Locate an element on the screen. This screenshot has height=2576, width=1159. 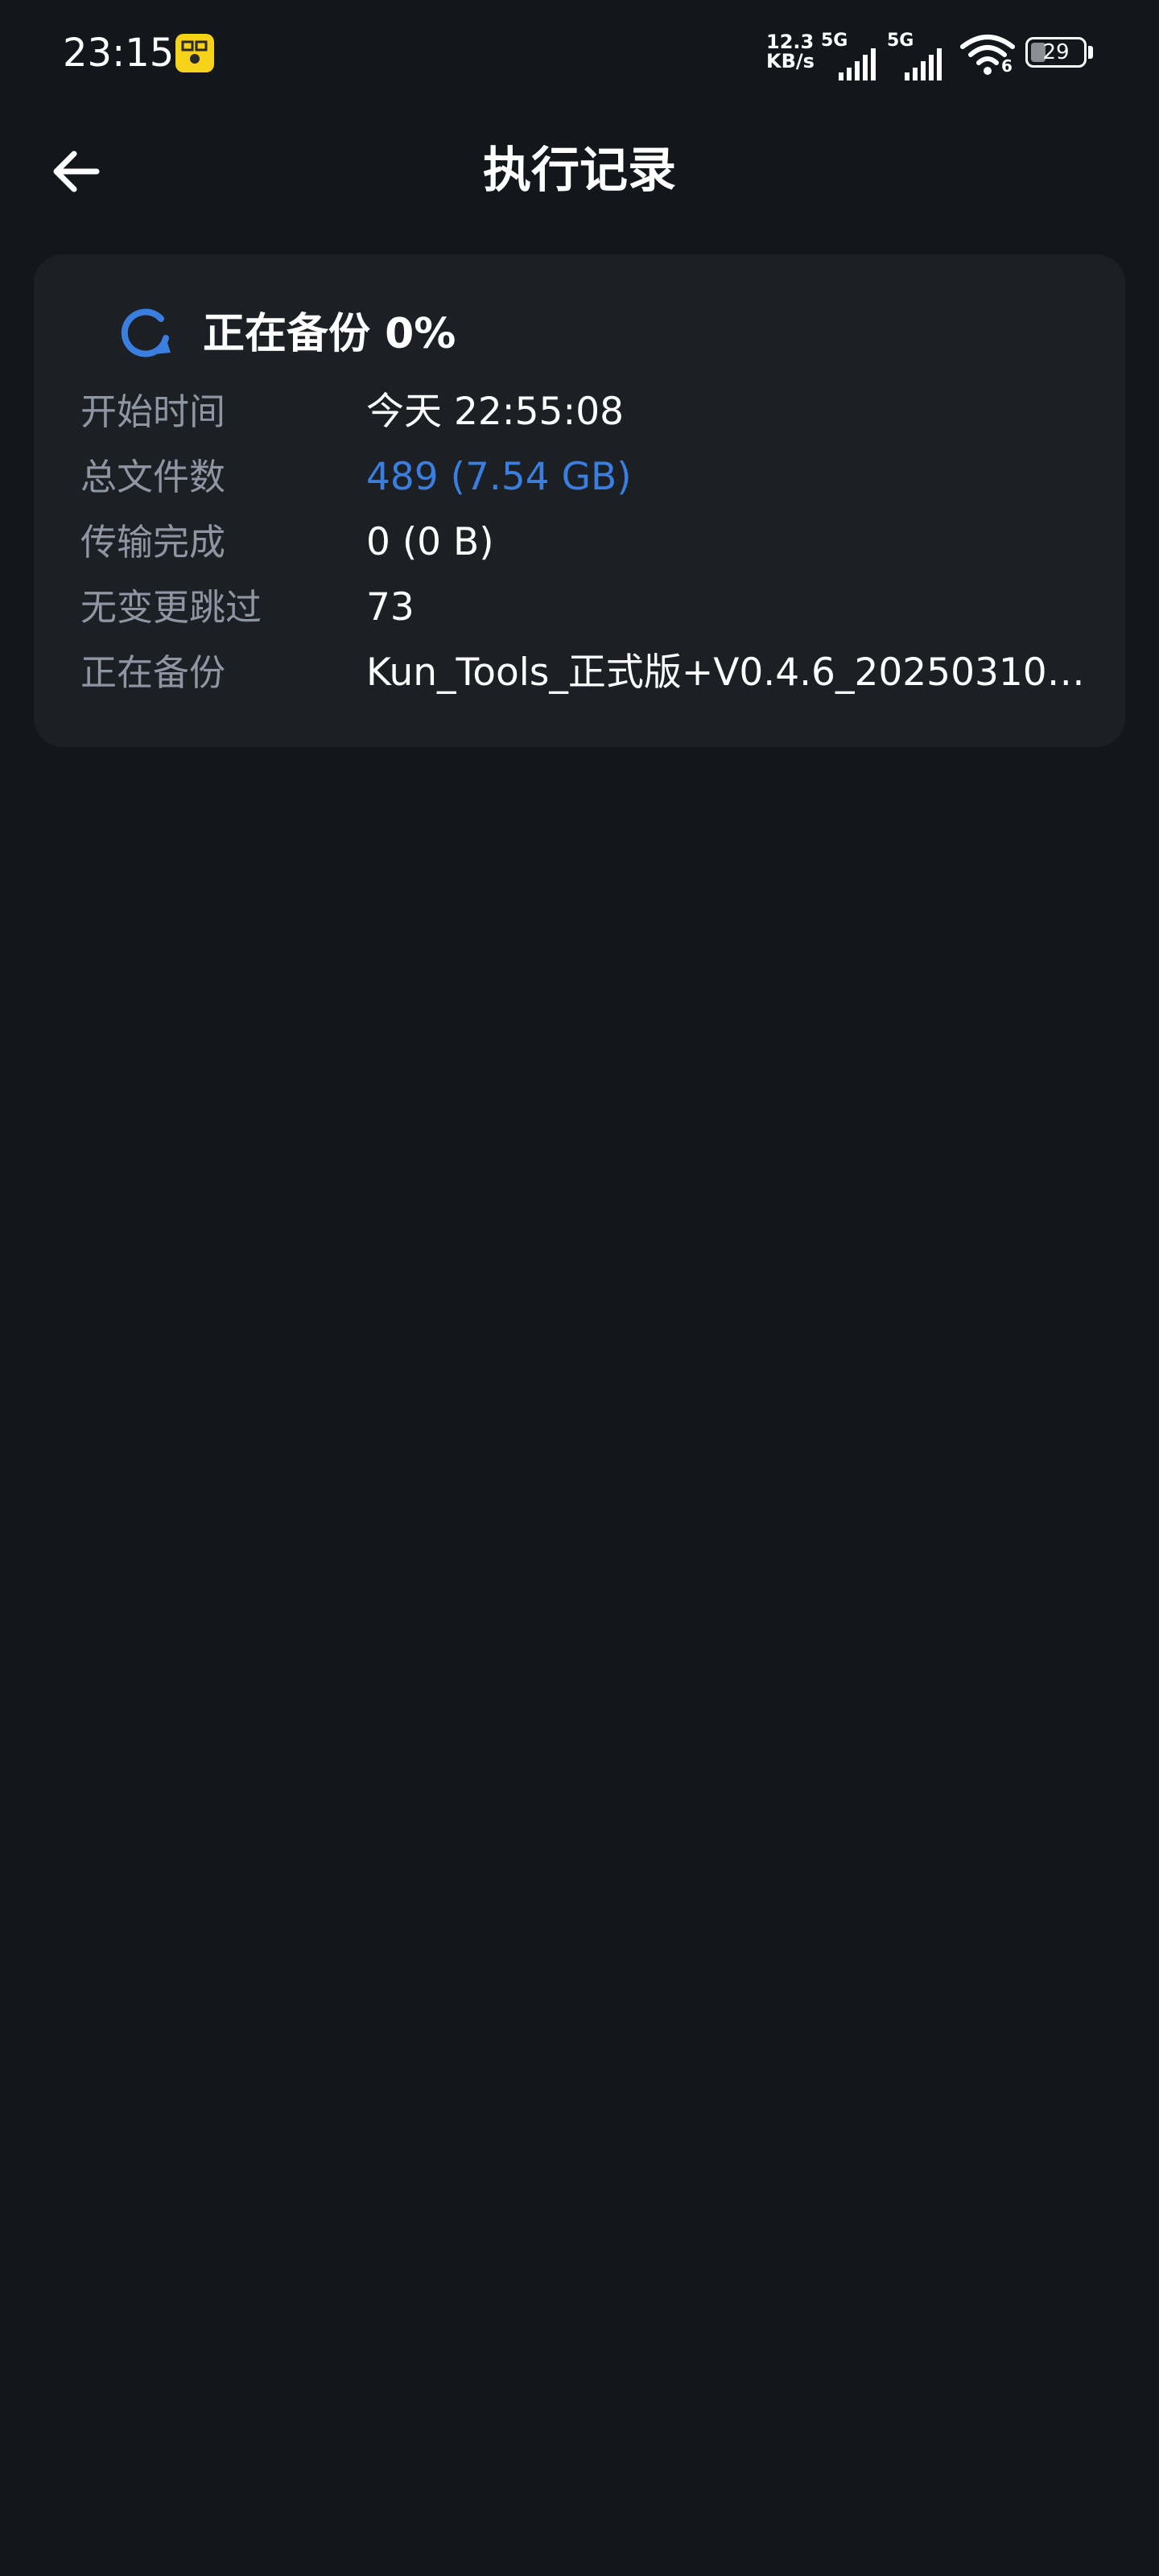
detail-row-current-file: 正在备份 Kun_Tools_正式版+V0.4.6_20250310.zip is located at coordinates (587, 675).